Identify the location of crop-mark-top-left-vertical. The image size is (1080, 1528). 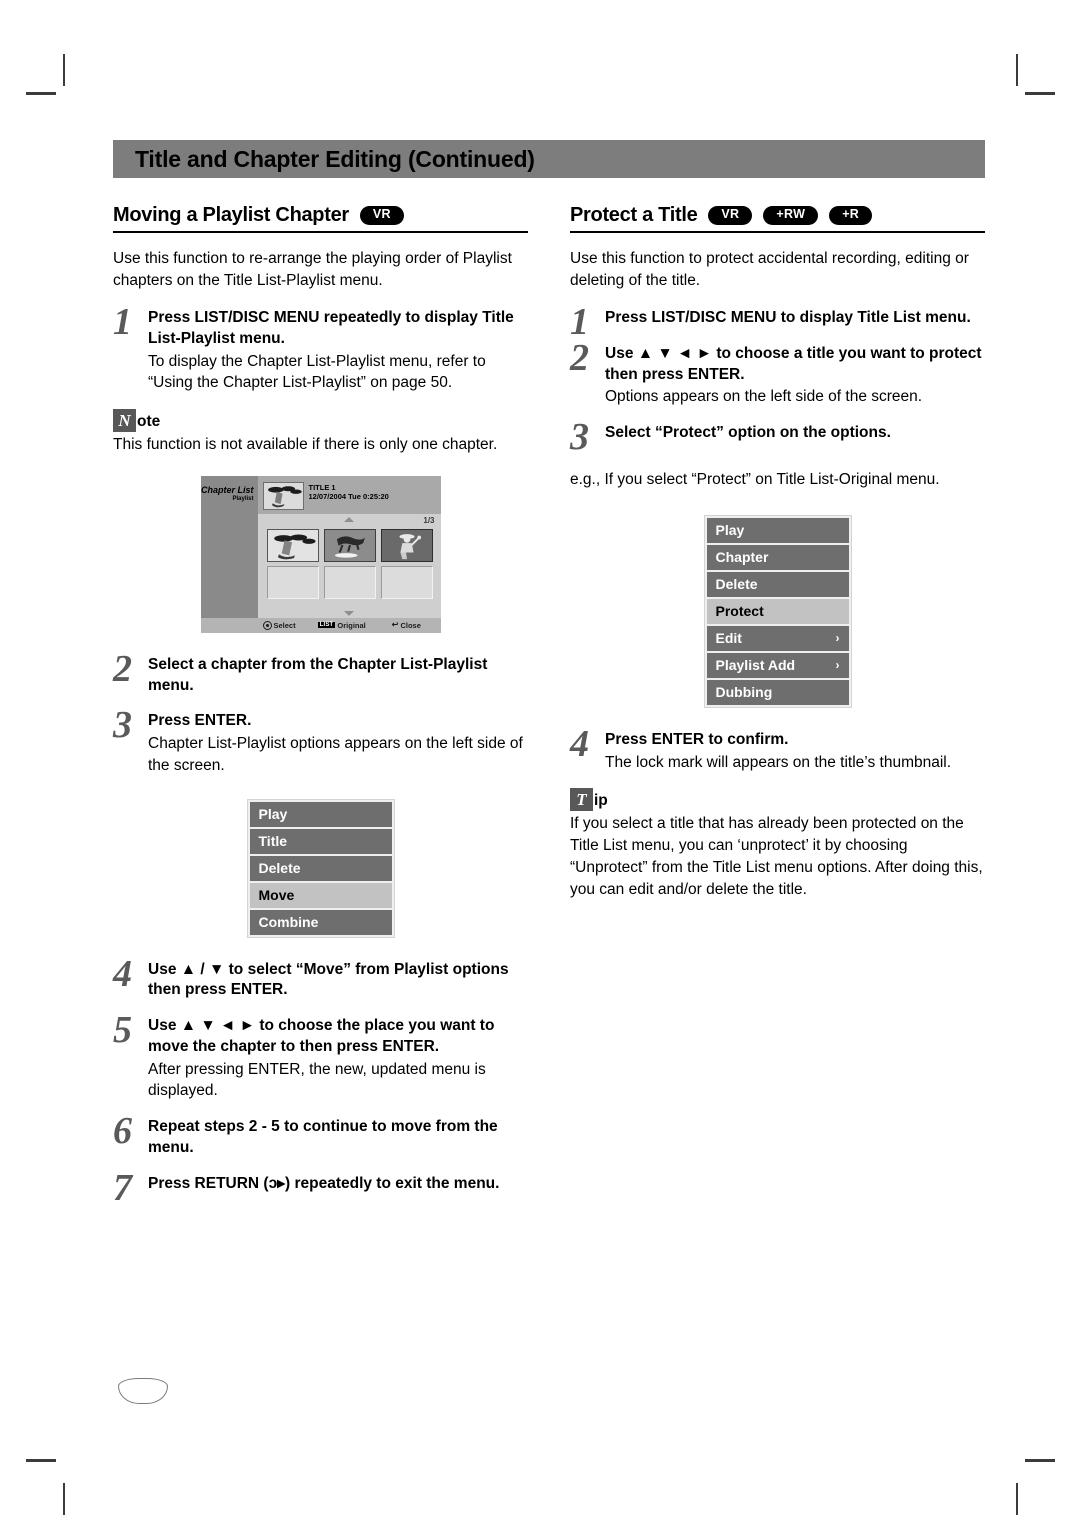
(64, 70).